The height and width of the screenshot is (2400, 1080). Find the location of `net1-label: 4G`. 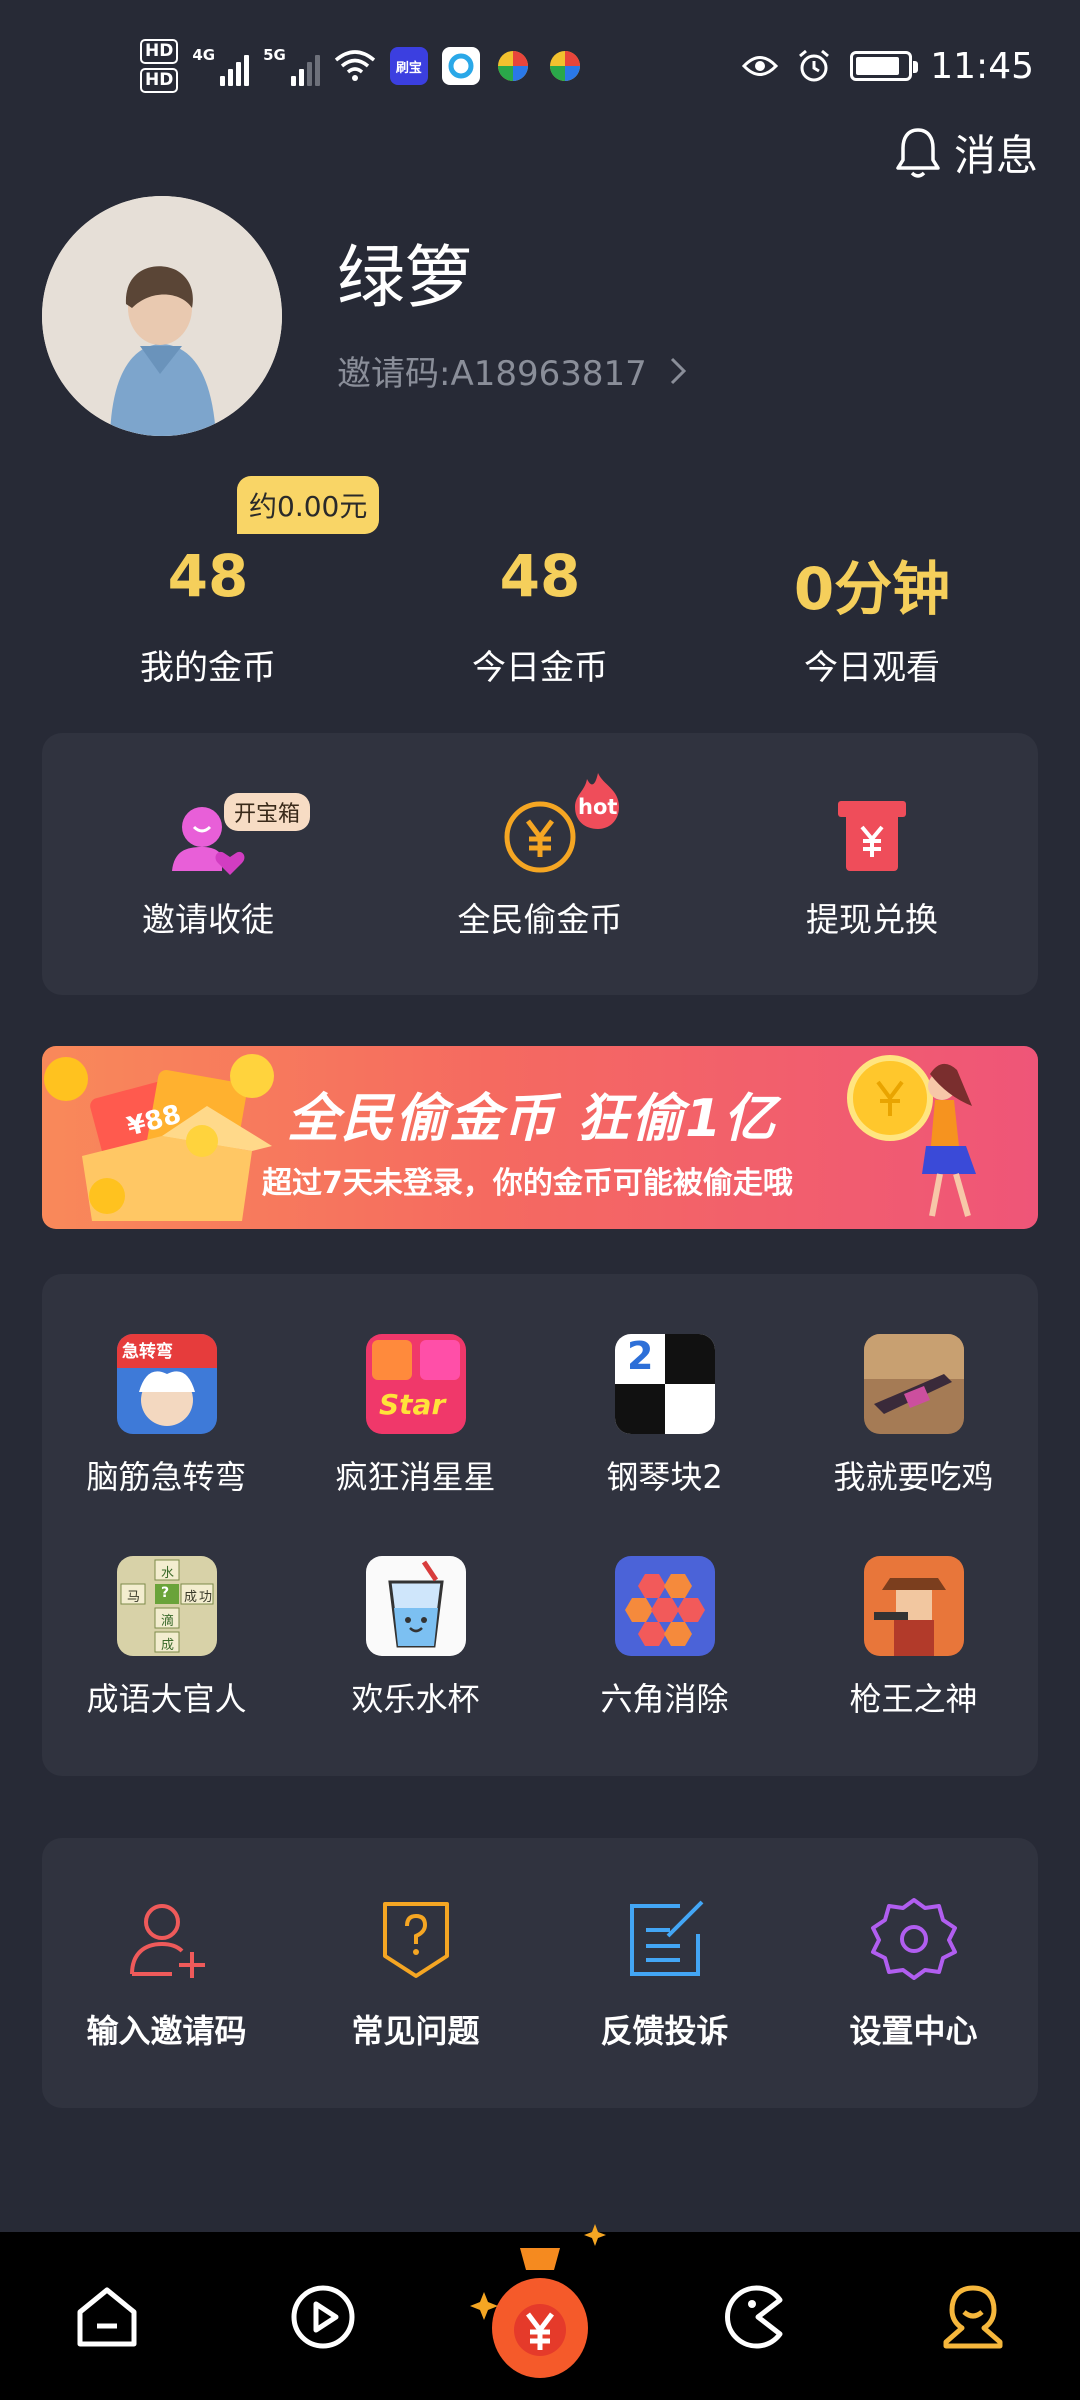

net1-label: 4G is located at coordinates (204, 55).